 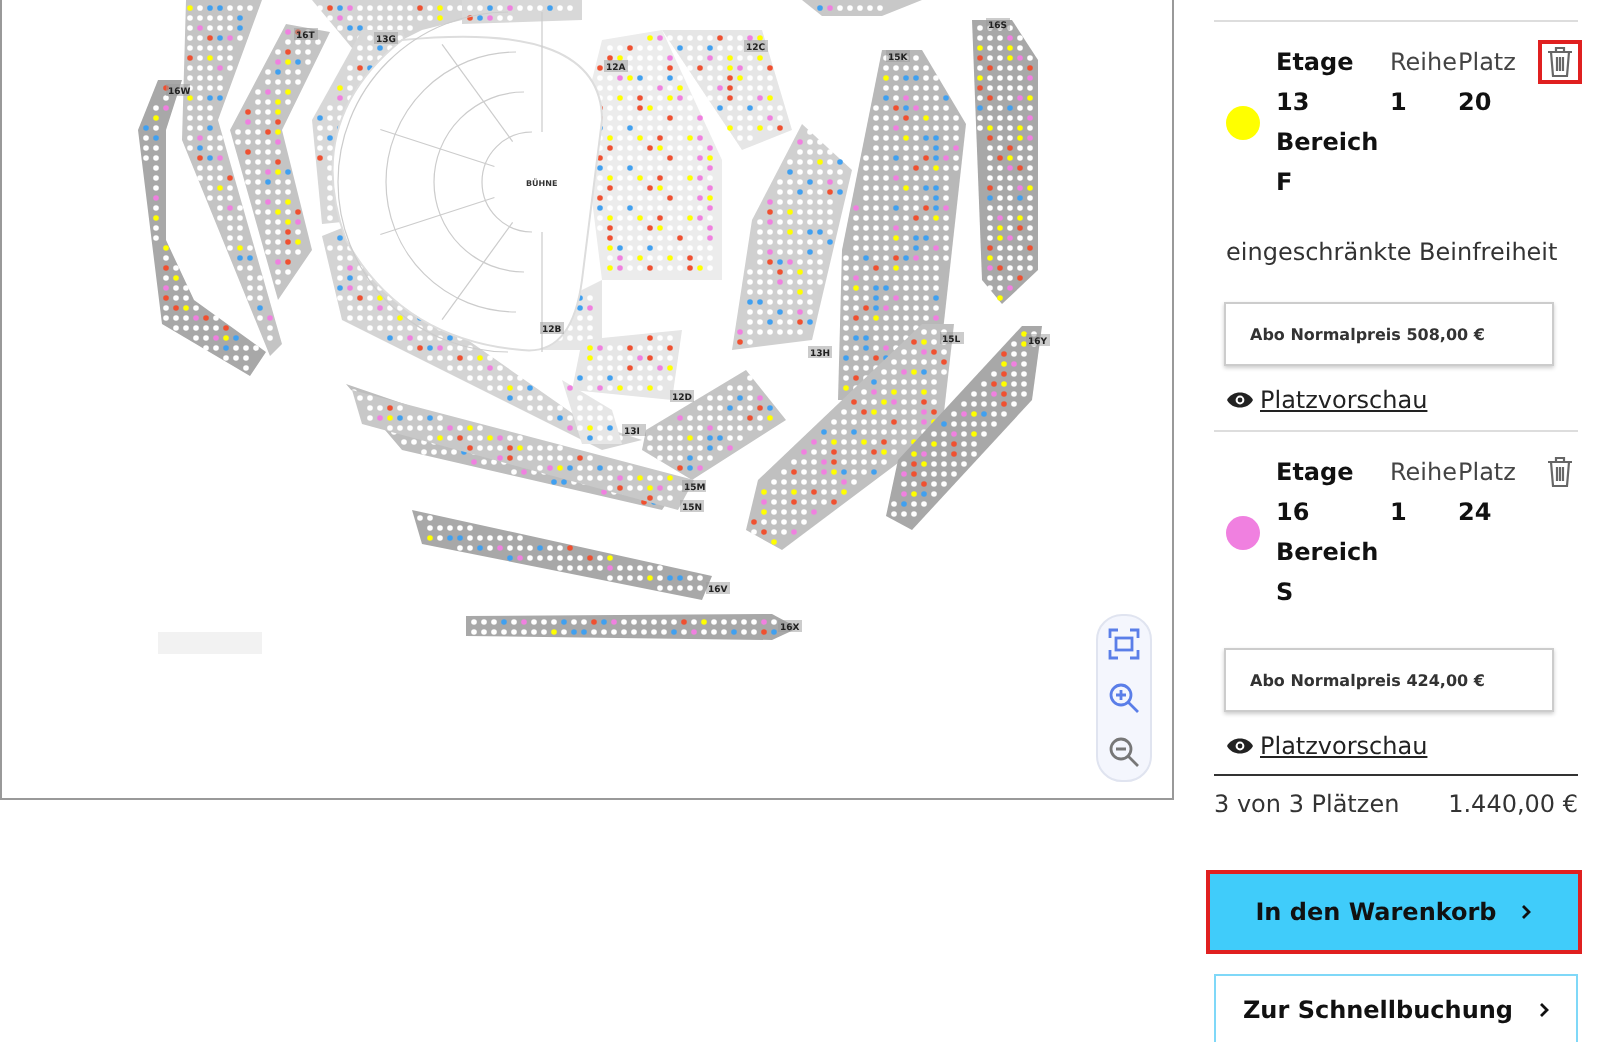 What do you see at coordinates (1393, 252) in the screenshot?
I see `seat-note: eingeschränkte Beinfreiheit` at bounding box center [1393, 252].